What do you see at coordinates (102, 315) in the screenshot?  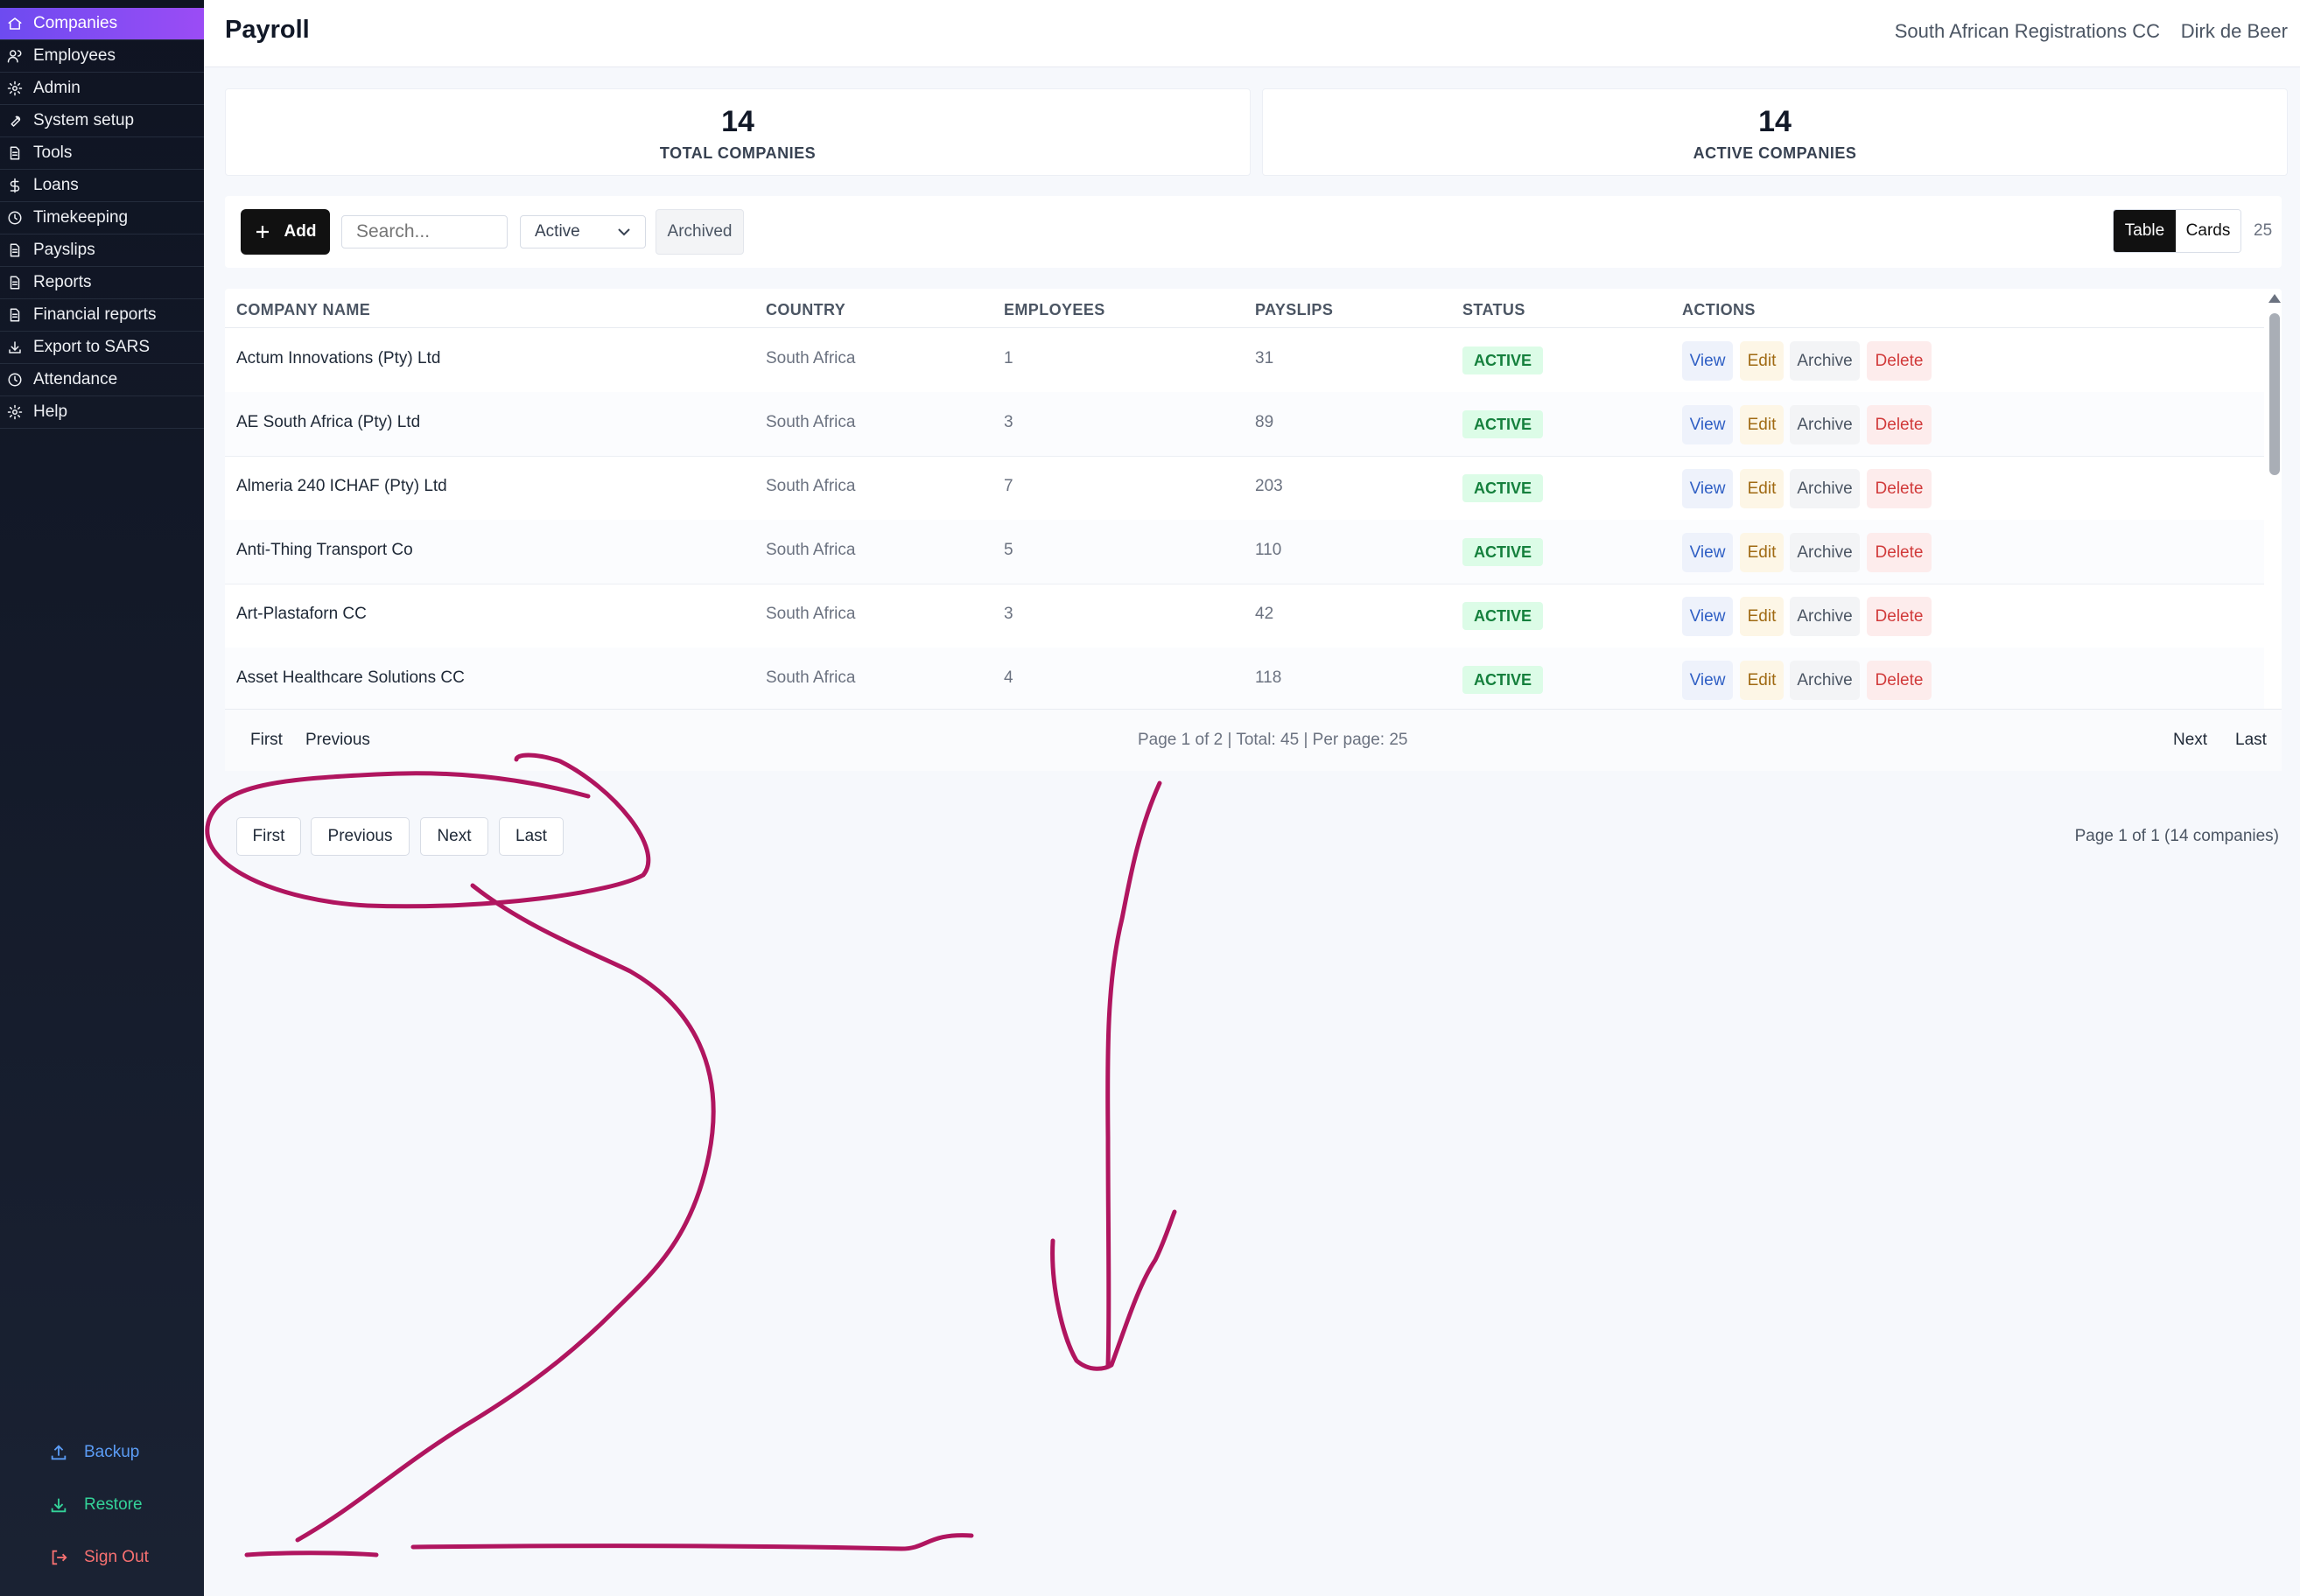 I see `sidebar-item-financial-reports: Financial reports` at bounding box center [102, 315].